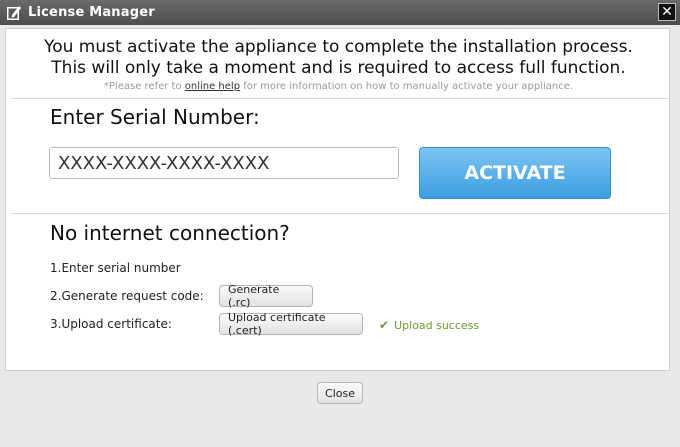 The width and height of the screenshot is (680, 447). I want to click on step-upload-certificate: 3.Upload certificate:, so click(111, 324).